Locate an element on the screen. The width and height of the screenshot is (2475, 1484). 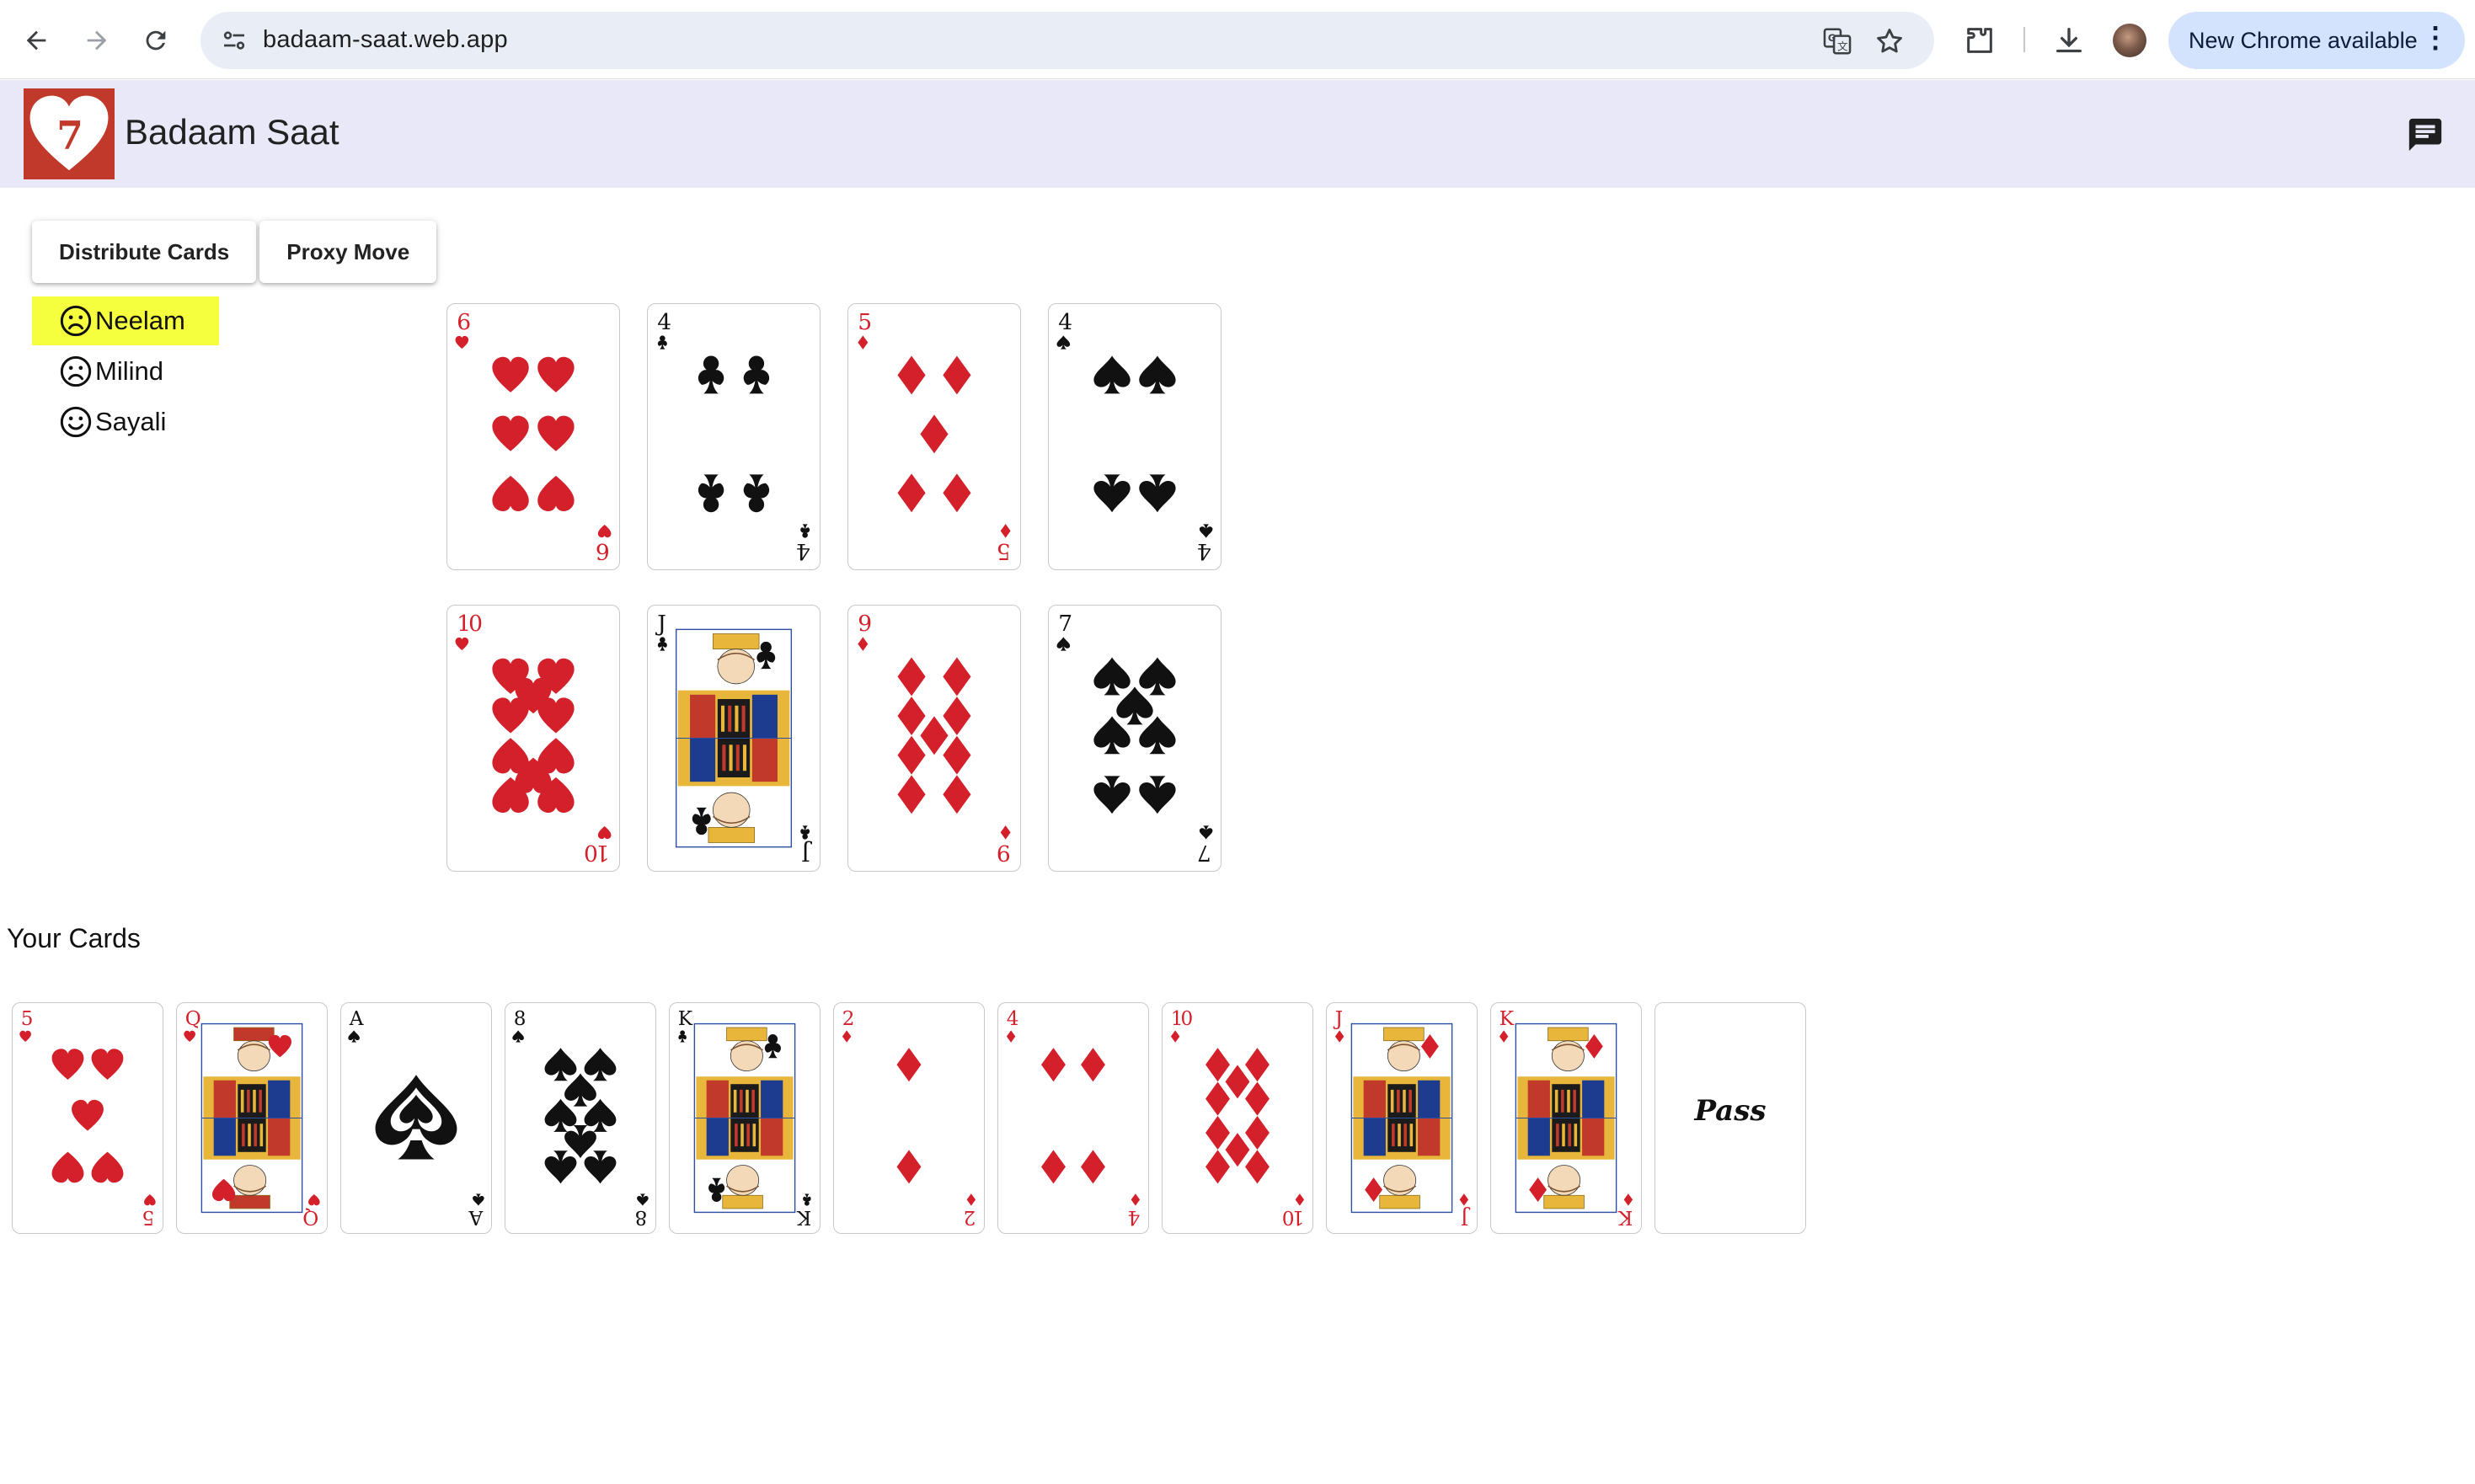
reload-icon is located at coordinates (156, 40).